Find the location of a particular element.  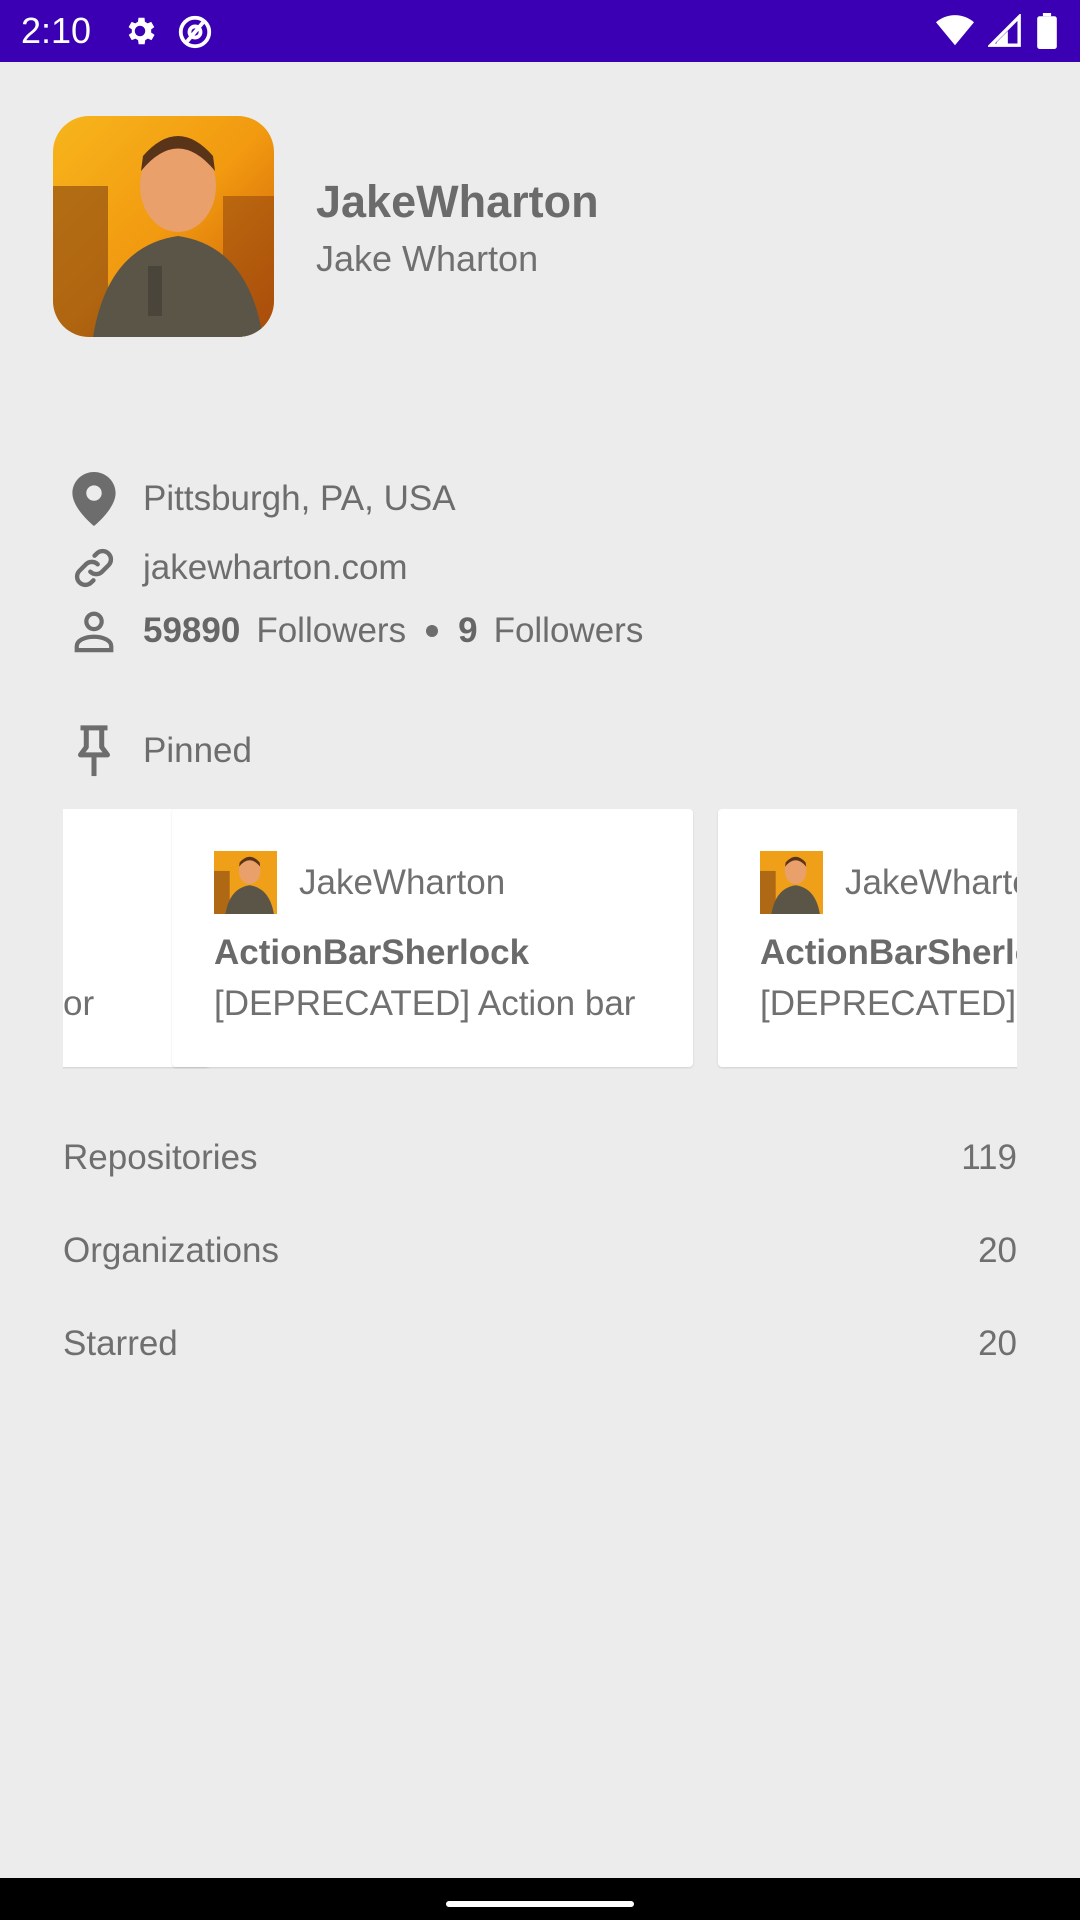

website-row: jakewharton.com is located at coordinates (238, 568).